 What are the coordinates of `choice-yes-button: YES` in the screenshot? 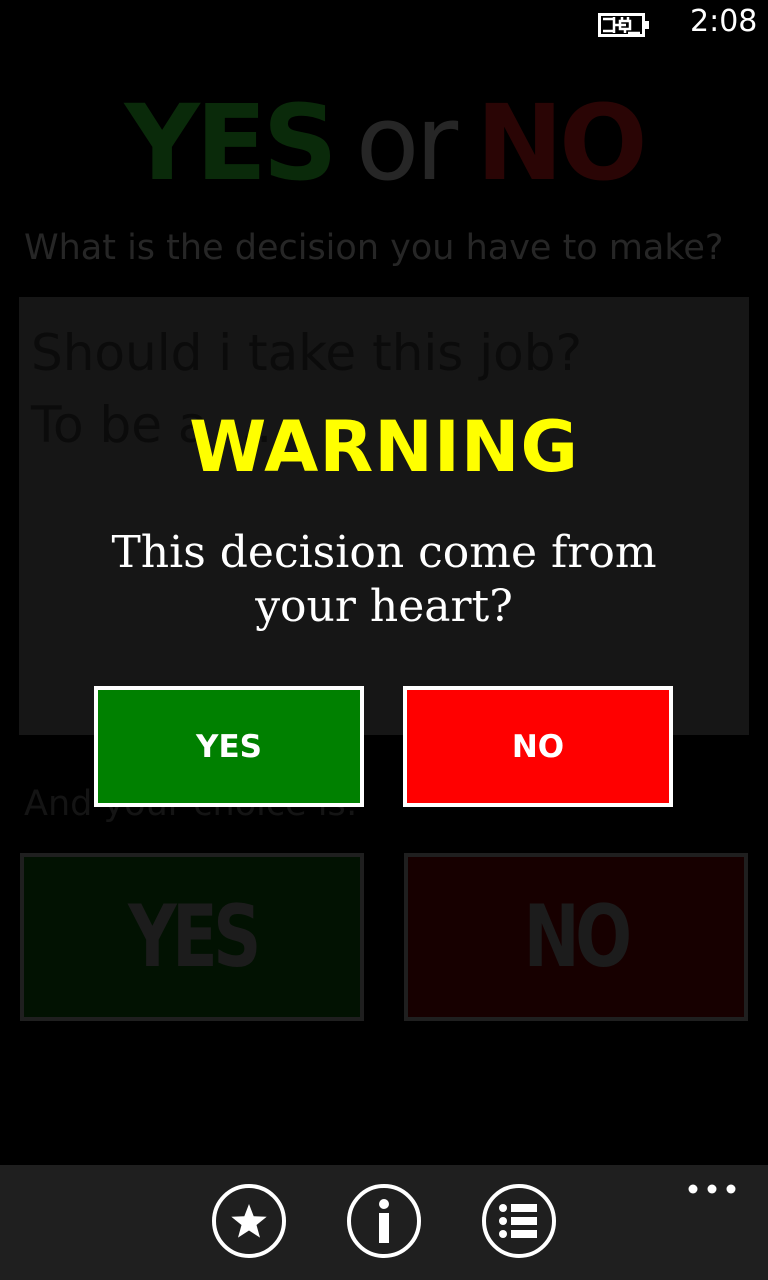 It's located at (192, 937).